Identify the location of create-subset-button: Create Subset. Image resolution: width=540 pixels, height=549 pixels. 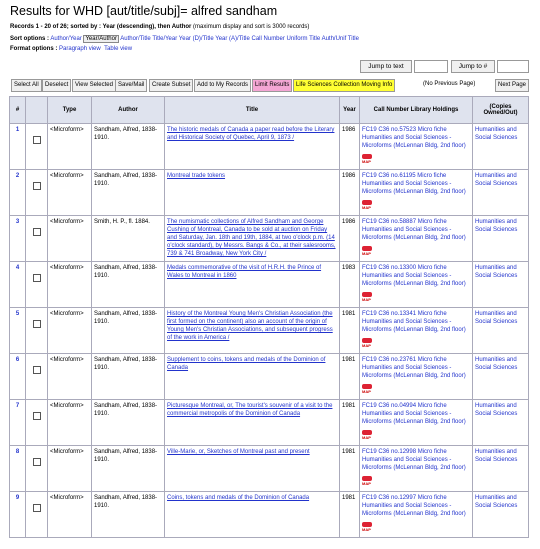
(171, 85).